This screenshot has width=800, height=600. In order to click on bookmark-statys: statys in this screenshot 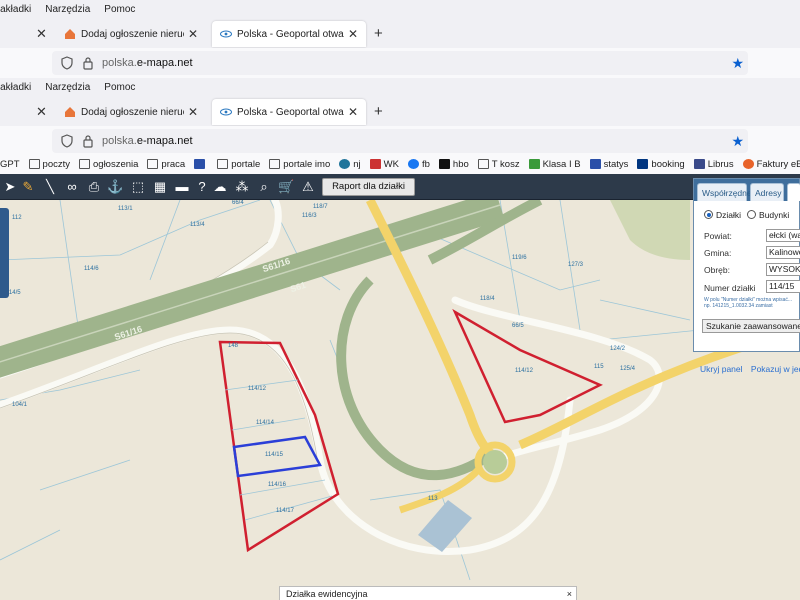, I will do `click(608, 164)`.